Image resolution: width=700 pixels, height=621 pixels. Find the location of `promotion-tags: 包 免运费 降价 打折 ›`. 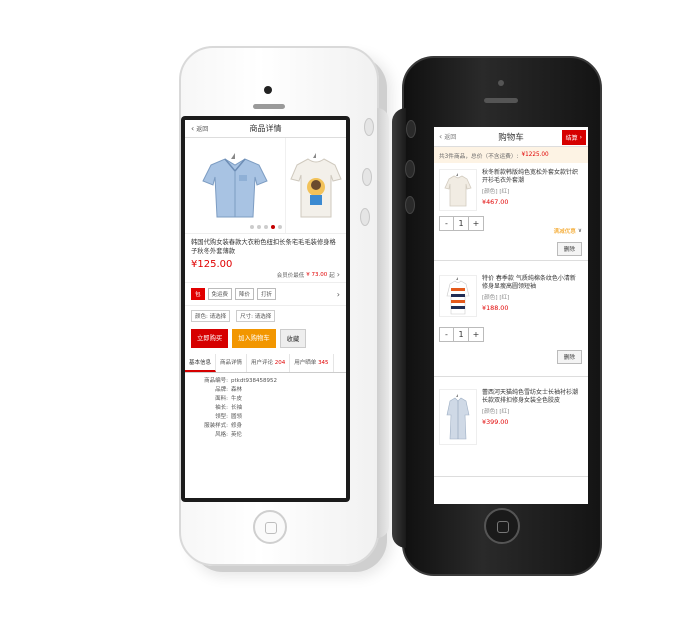

promotion-tags: 包 免运费 降价 打折 › is located at coordinates (265, 293).